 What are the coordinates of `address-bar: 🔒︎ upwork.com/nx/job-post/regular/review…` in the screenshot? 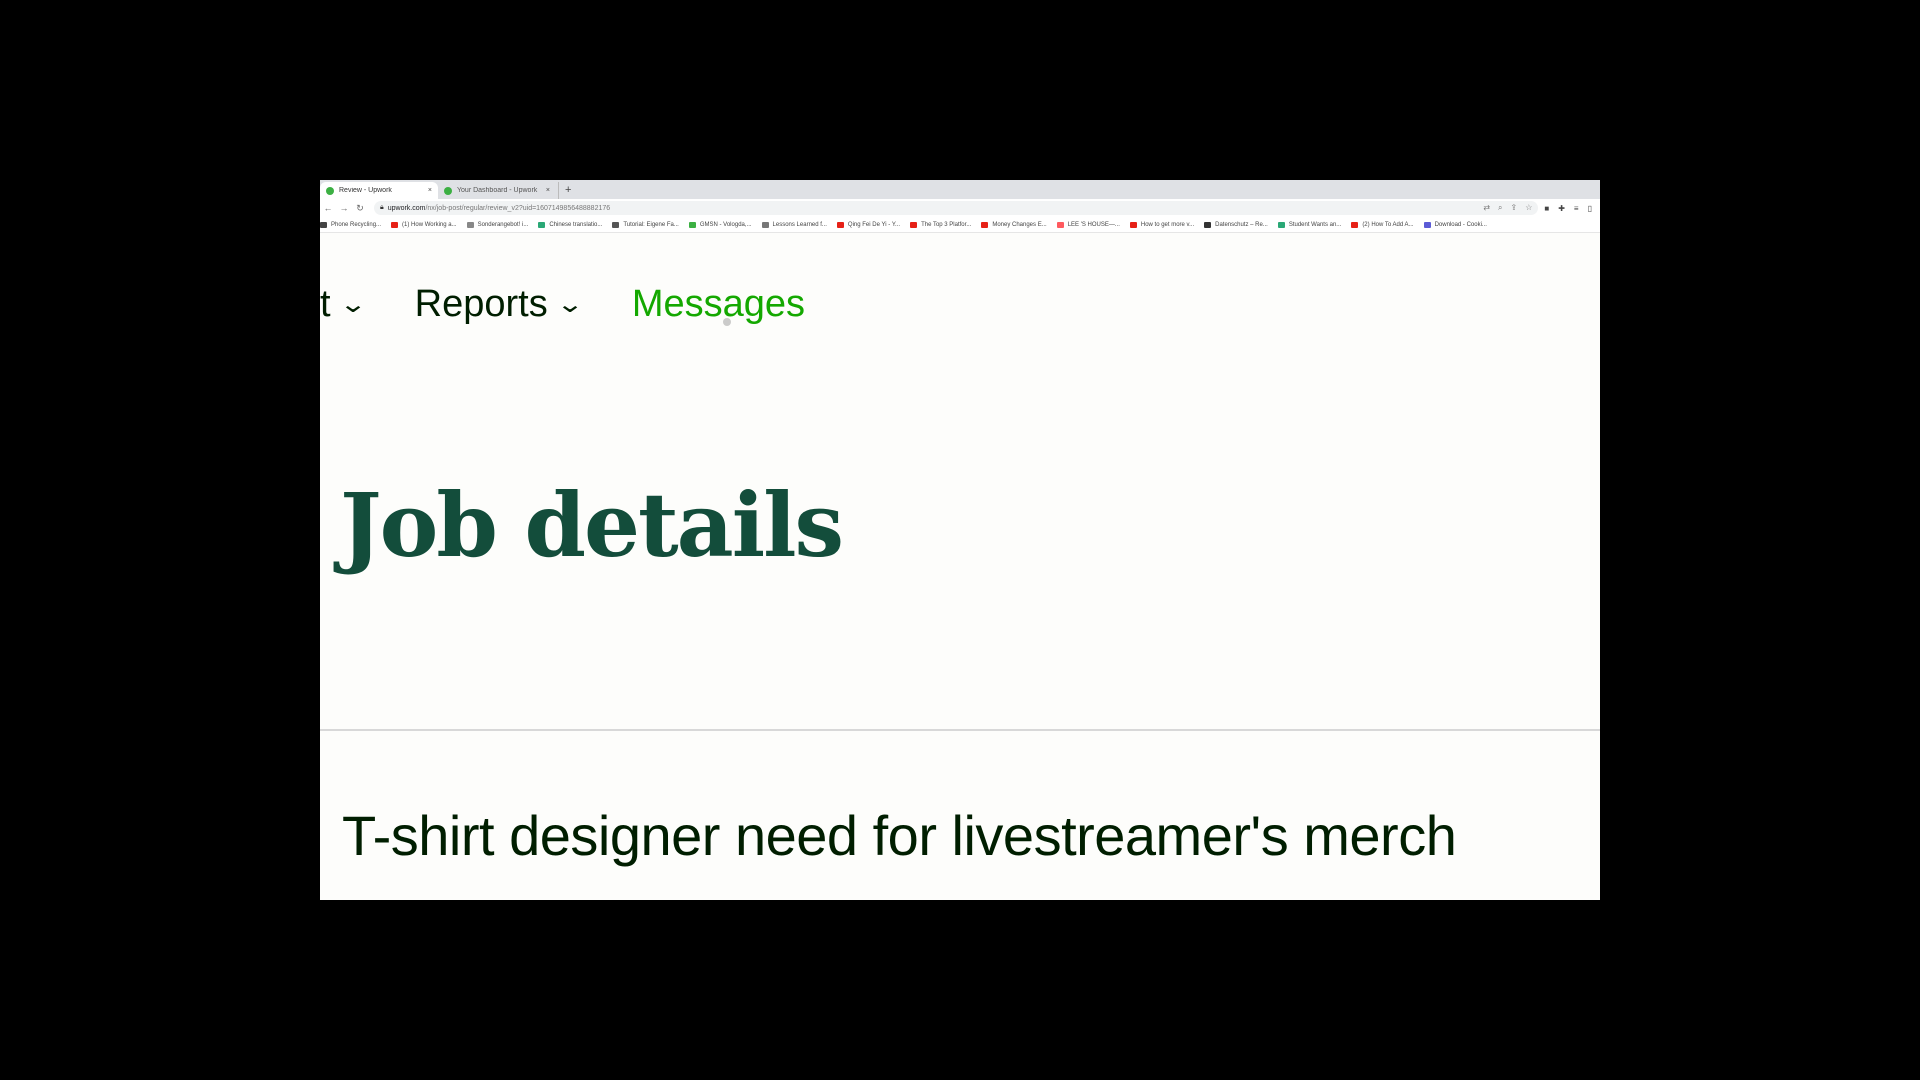 It's located at (956, 208).